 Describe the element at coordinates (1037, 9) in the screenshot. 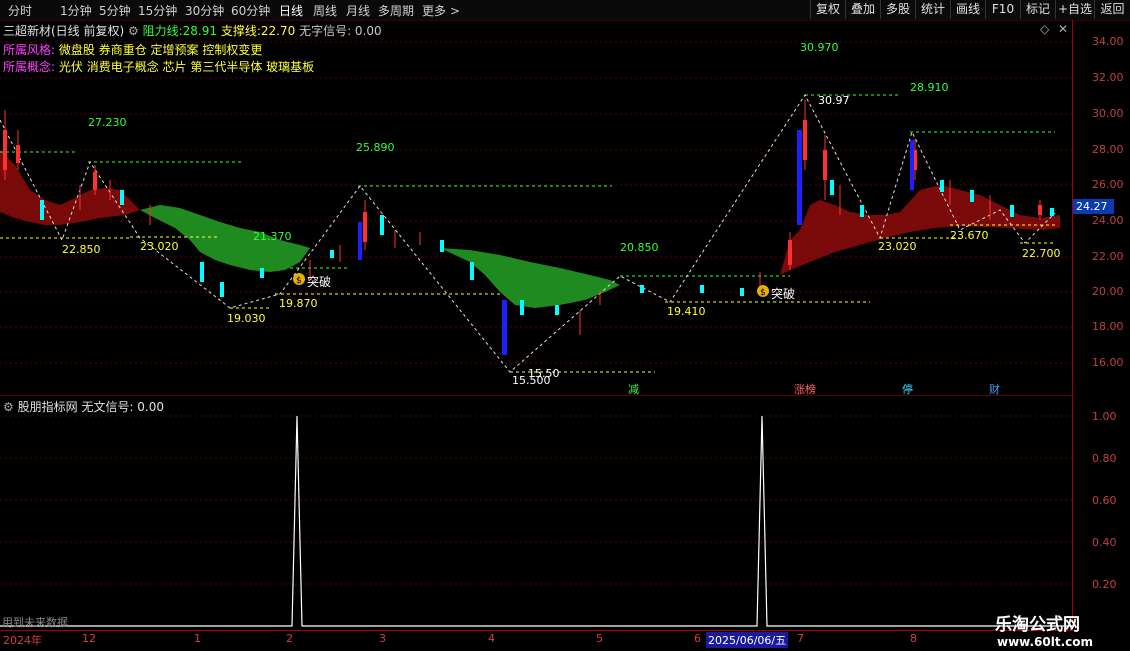

I see `mark-button: 标记` at that location.